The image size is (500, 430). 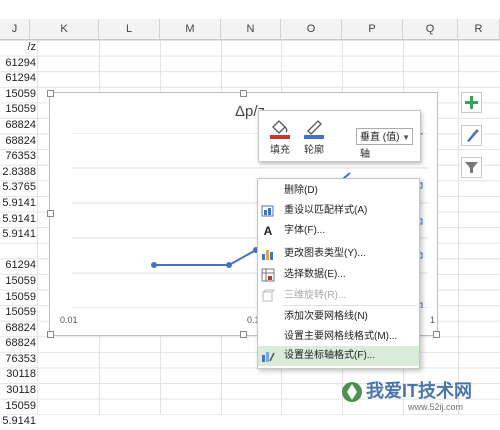 What do you see at coordinates (268, 211) in the screenshot?
I see `reset-style-icon` at bounding box center [268, 211].